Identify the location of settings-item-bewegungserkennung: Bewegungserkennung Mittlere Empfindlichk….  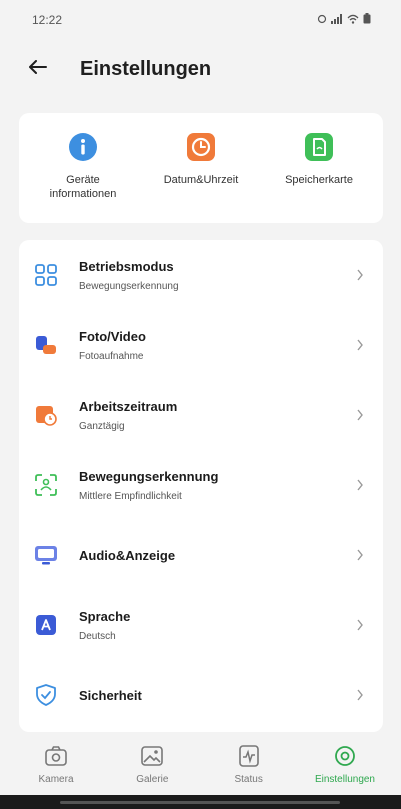
(201, 485).